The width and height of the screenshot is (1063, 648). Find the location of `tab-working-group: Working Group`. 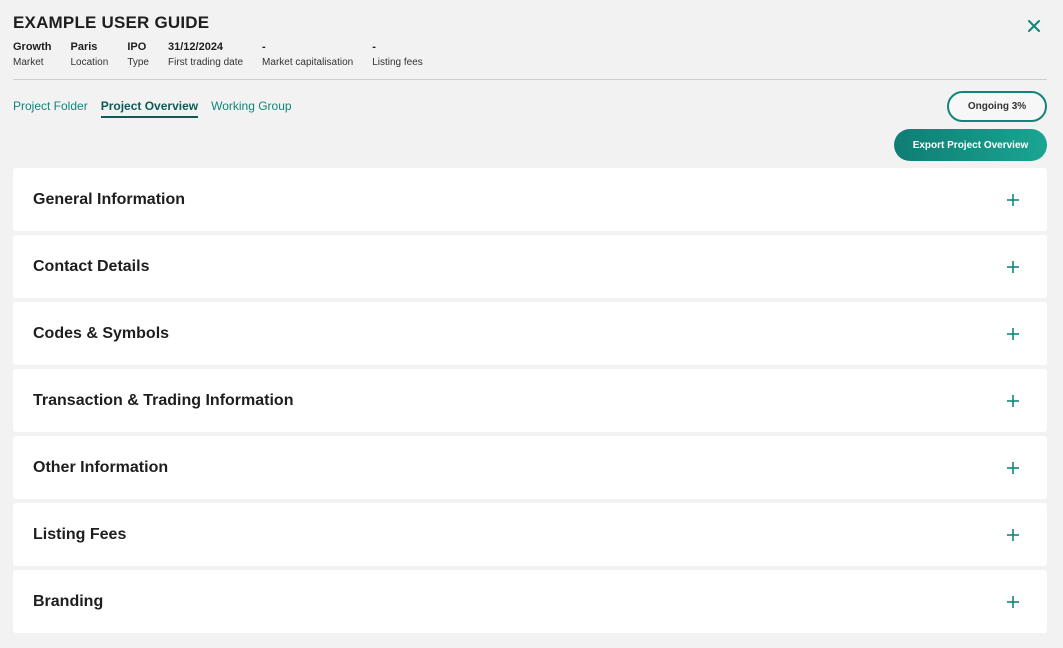

tab-working-group: Working Group is located at coordinates (251, 108).